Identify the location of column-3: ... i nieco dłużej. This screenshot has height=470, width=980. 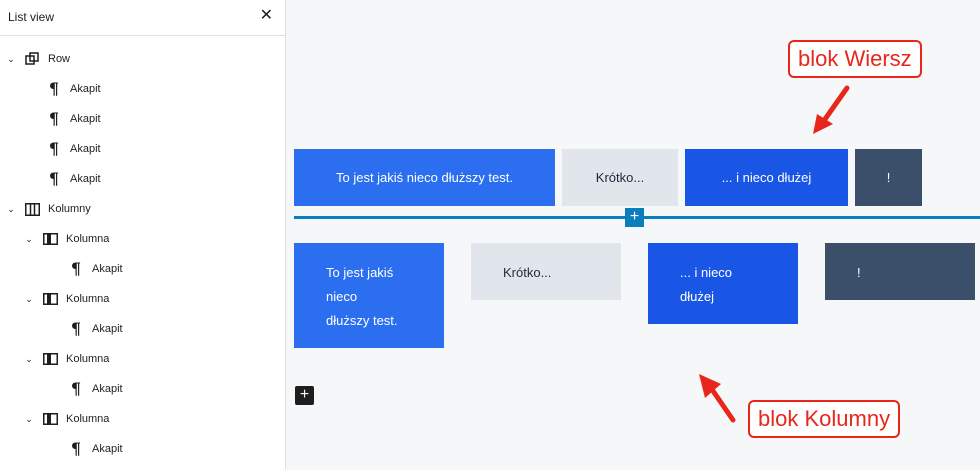
(723, 283).